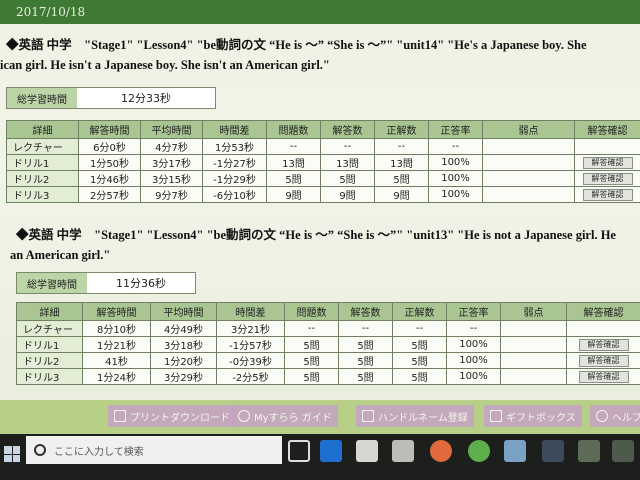  I want to click on task-view-icon, so click(299, 451).